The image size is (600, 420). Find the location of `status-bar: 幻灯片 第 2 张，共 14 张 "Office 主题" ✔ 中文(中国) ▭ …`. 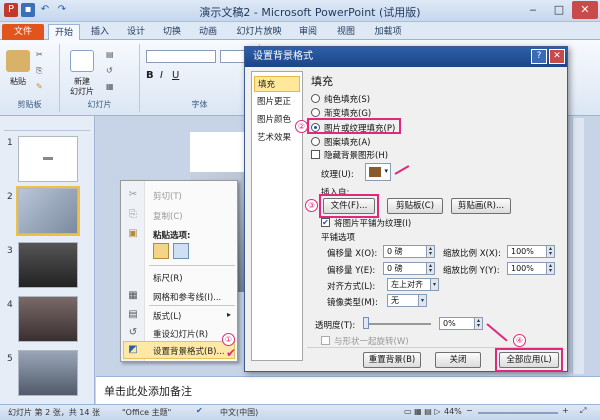

status-bar: 幻灯片 第 2 张，共 14 张 "Office 主题" ✔ 中文(中国) ▭ … is located at coordinates (300, 412).